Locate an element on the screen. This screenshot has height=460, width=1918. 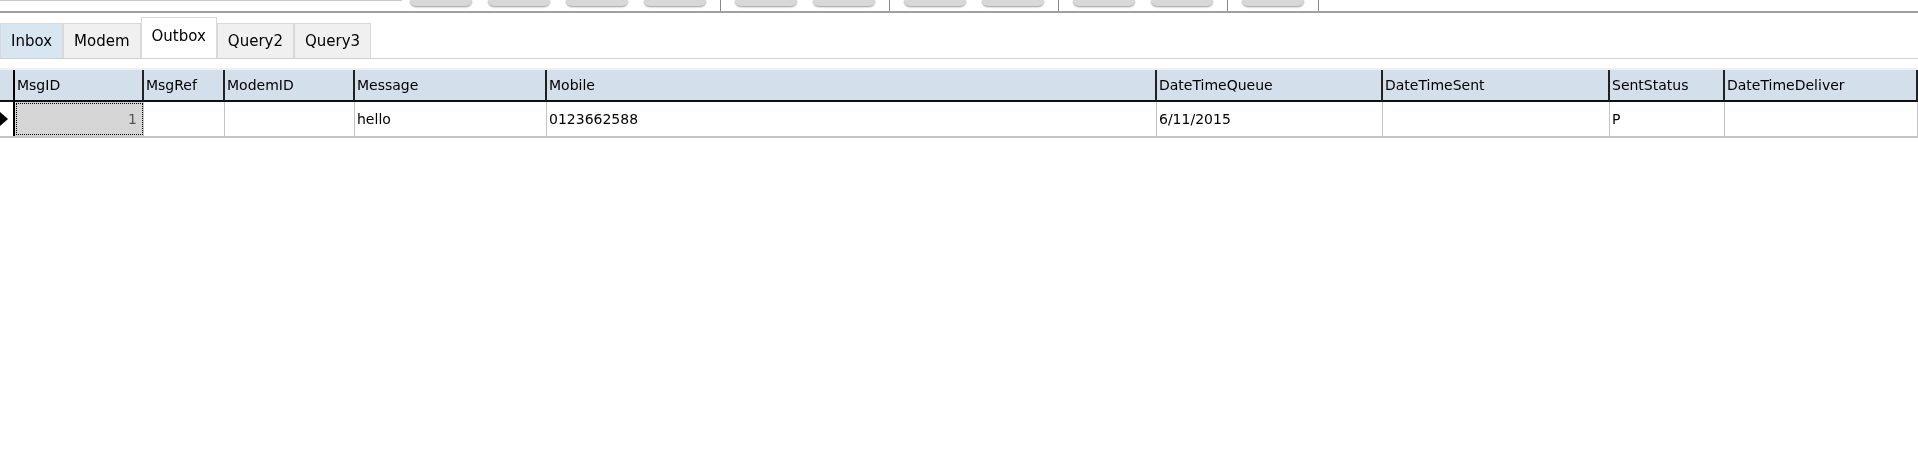
column-header: Mobile is located at coordinates (852, 86).